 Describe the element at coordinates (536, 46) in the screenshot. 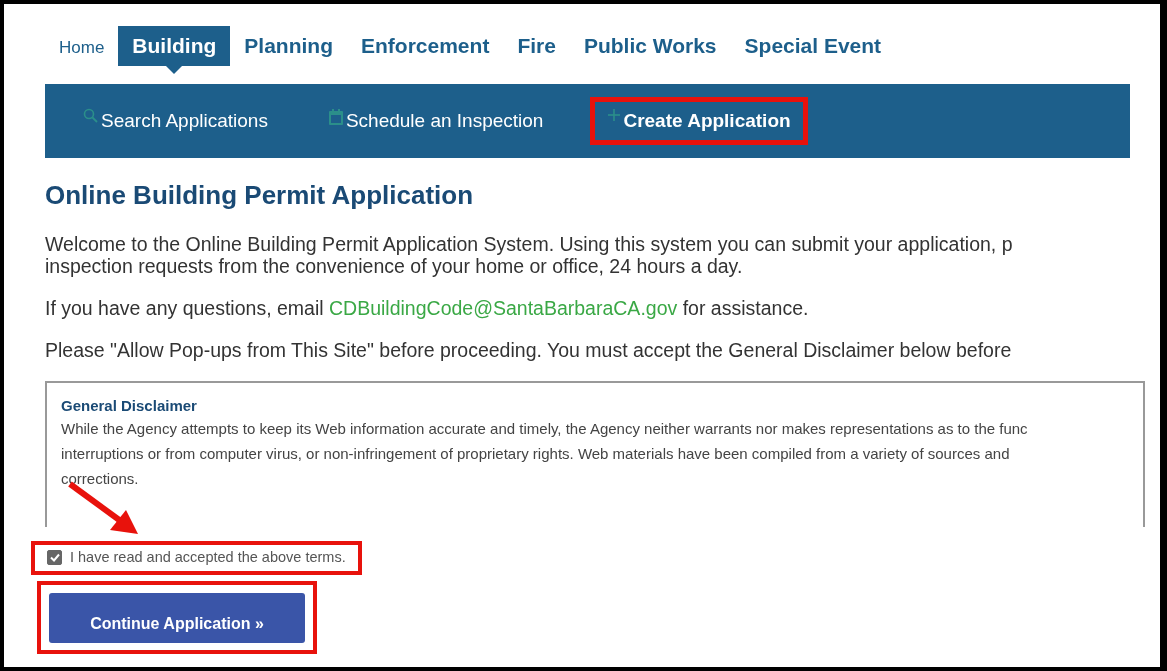

I see `nav-tab: Fire` at that location.